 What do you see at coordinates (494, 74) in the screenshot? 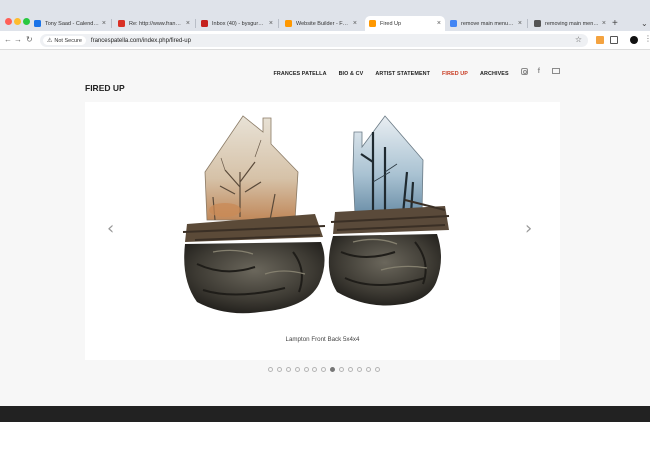
I see `nav-link-archives: ARCHIVES` at bounding box center [494, 74].